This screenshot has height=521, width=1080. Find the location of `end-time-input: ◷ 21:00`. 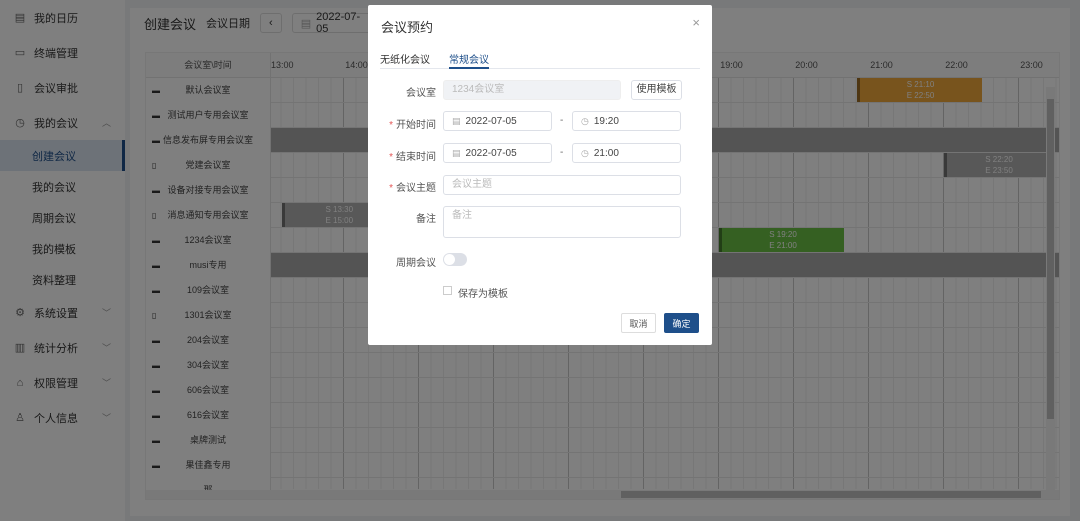

end-time-input: ◷ 21:00 is located at coordinates (626, 153).